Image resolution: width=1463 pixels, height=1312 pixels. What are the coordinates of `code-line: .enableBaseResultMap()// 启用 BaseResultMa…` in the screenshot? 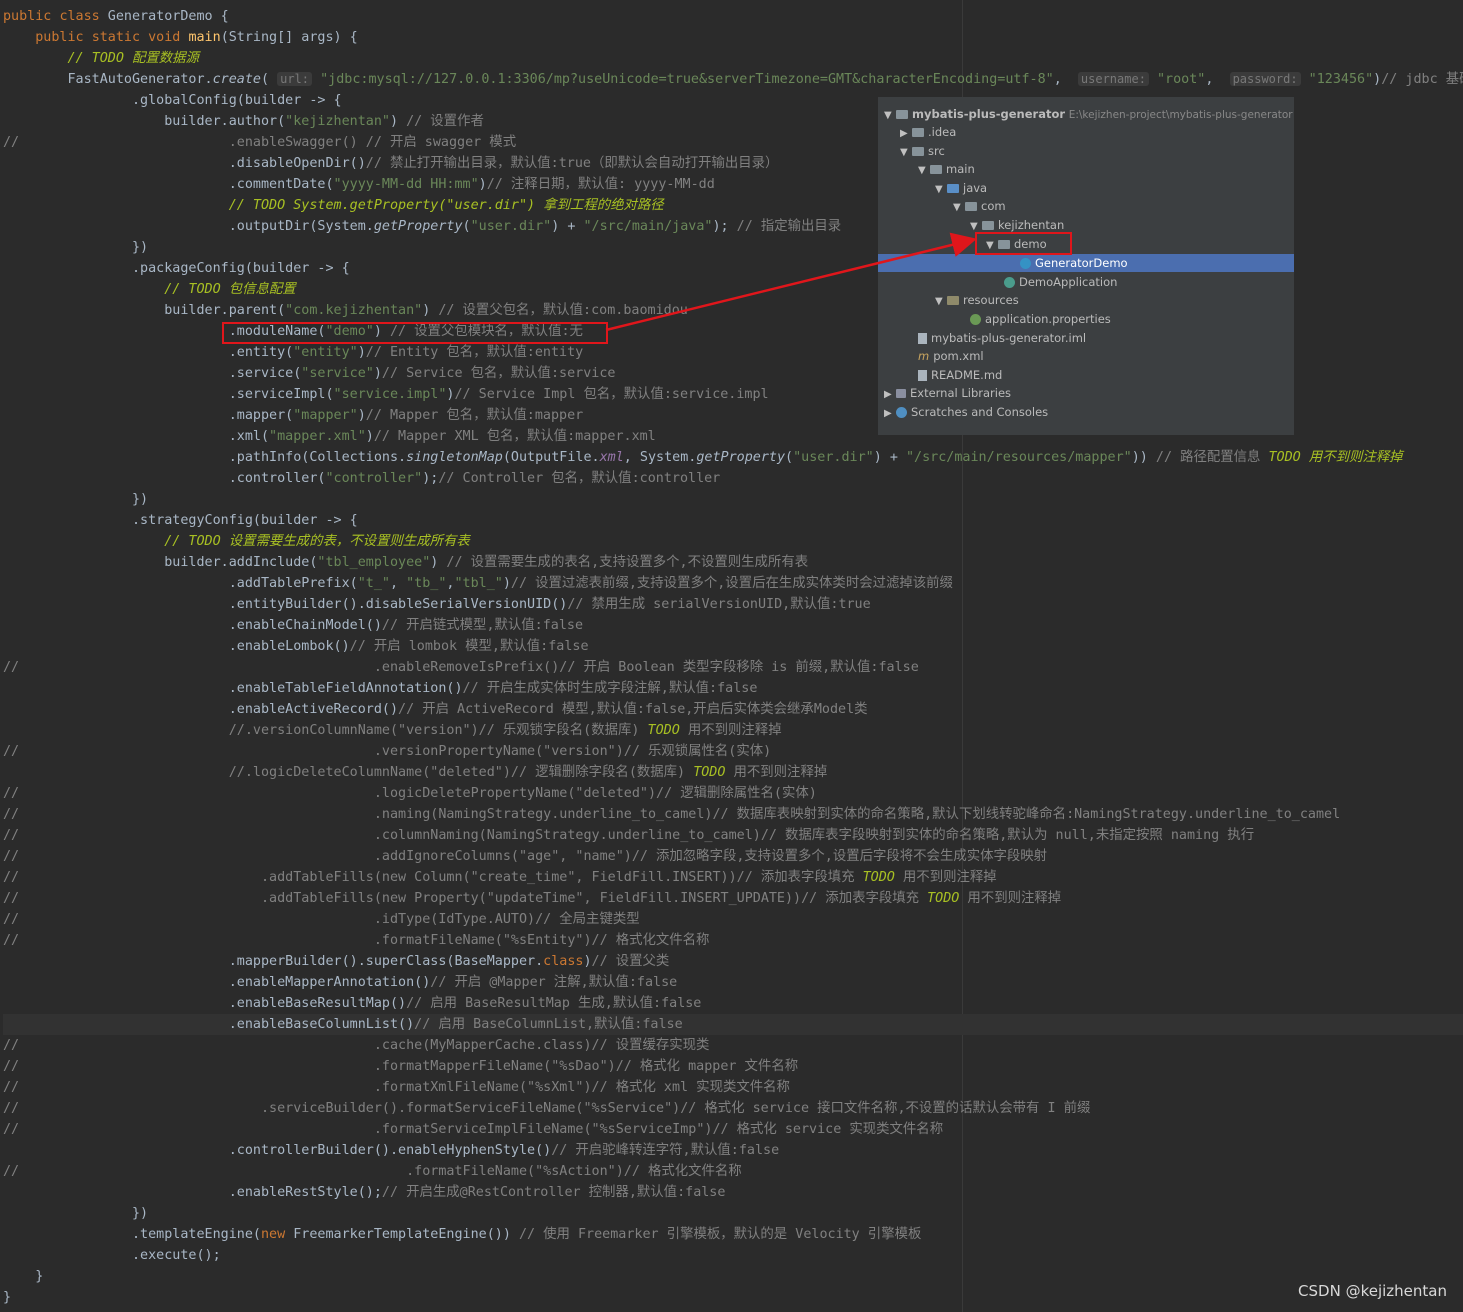 It's located at (352, 1003).